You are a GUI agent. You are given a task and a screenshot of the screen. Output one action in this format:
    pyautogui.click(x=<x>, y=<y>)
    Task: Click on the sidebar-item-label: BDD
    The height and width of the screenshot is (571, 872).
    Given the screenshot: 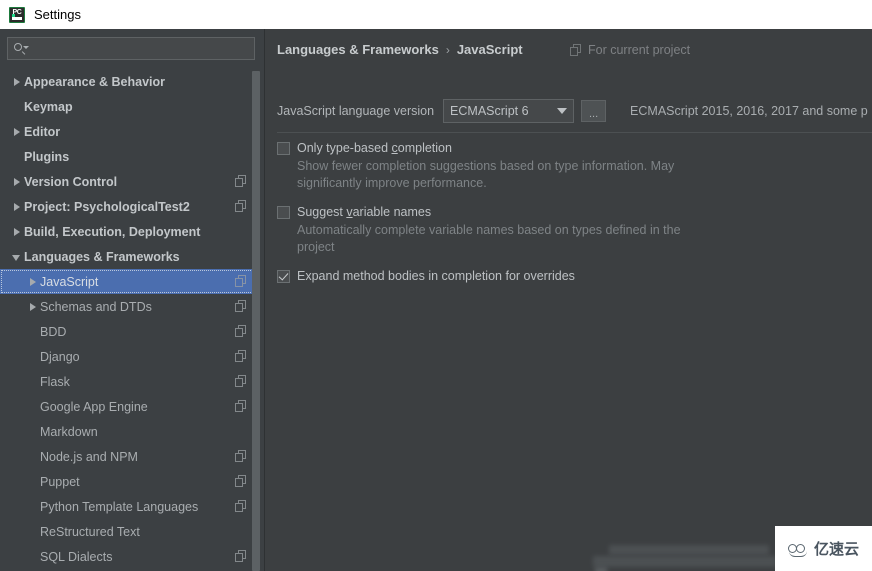 What is the action you would take?
    pyautogui.click(x=53, y=331)
    